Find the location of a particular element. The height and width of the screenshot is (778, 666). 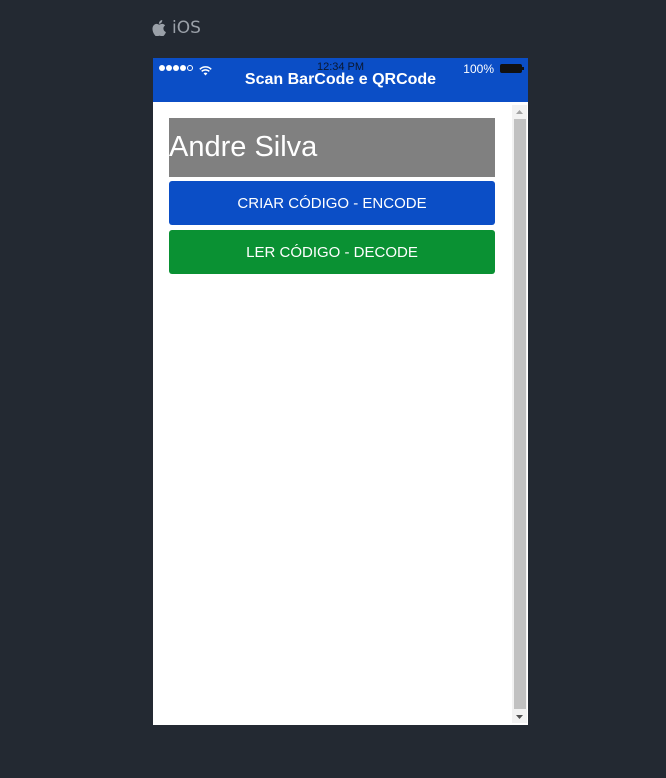

navbar: 12:34 PM 100% Scan BarCode e QRCode is located at coordinates (340, 80).